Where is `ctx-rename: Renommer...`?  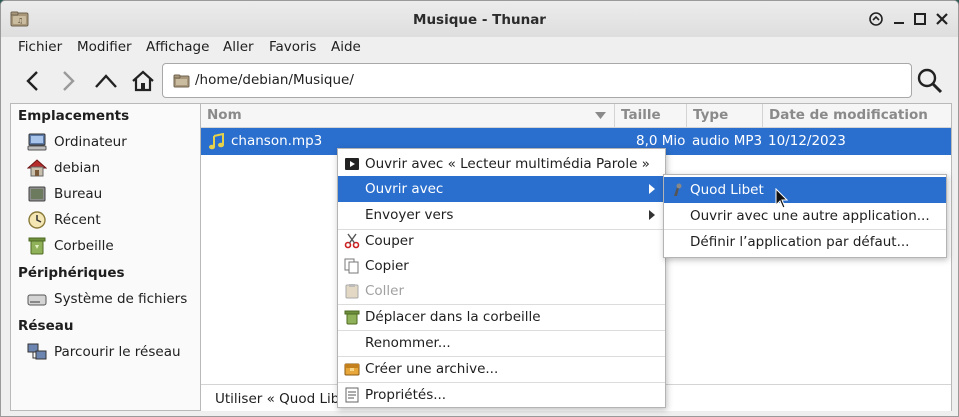
ctx-rename: Renommer... is located at coordinates (501, 343).